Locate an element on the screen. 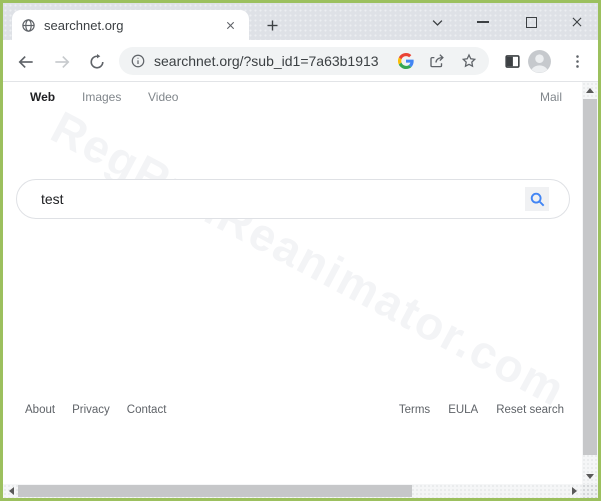 This screenshot has height=501, width=601. minimize-icon is located at coordinates (483, 22).